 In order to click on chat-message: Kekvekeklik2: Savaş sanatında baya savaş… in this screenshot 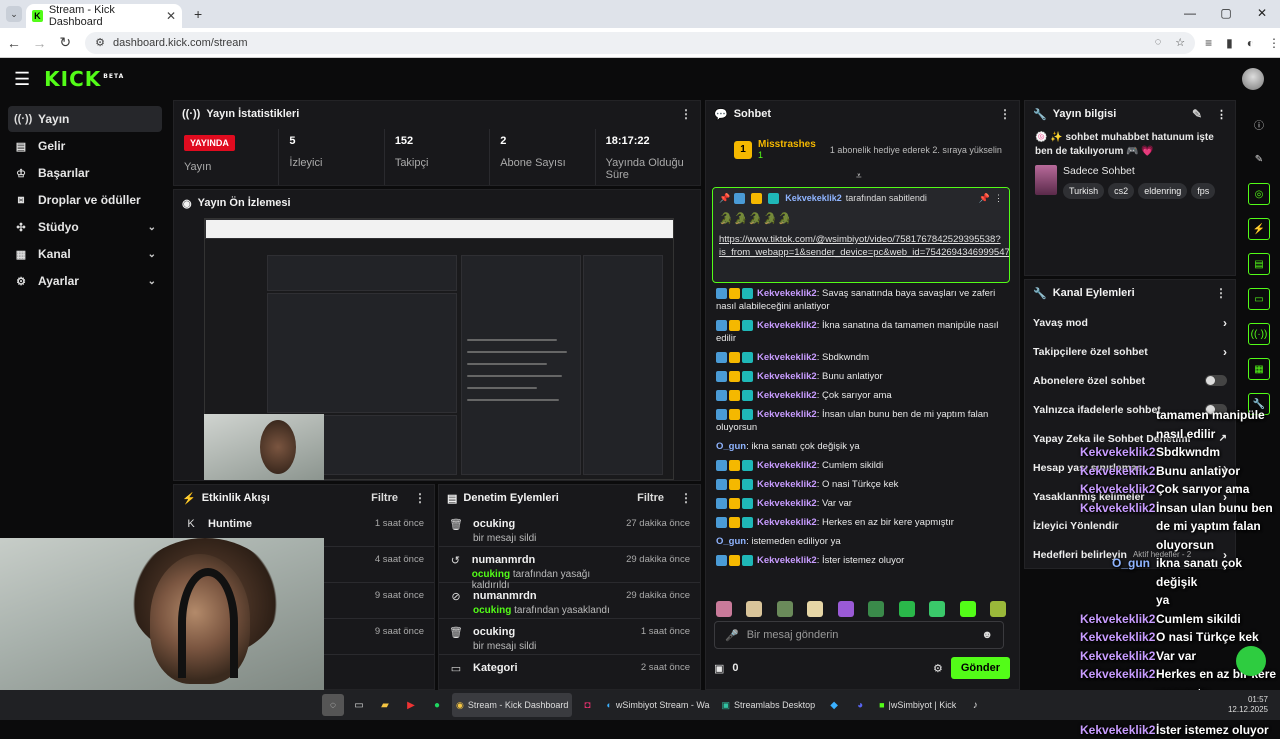, I will do `click(862, 300)`.